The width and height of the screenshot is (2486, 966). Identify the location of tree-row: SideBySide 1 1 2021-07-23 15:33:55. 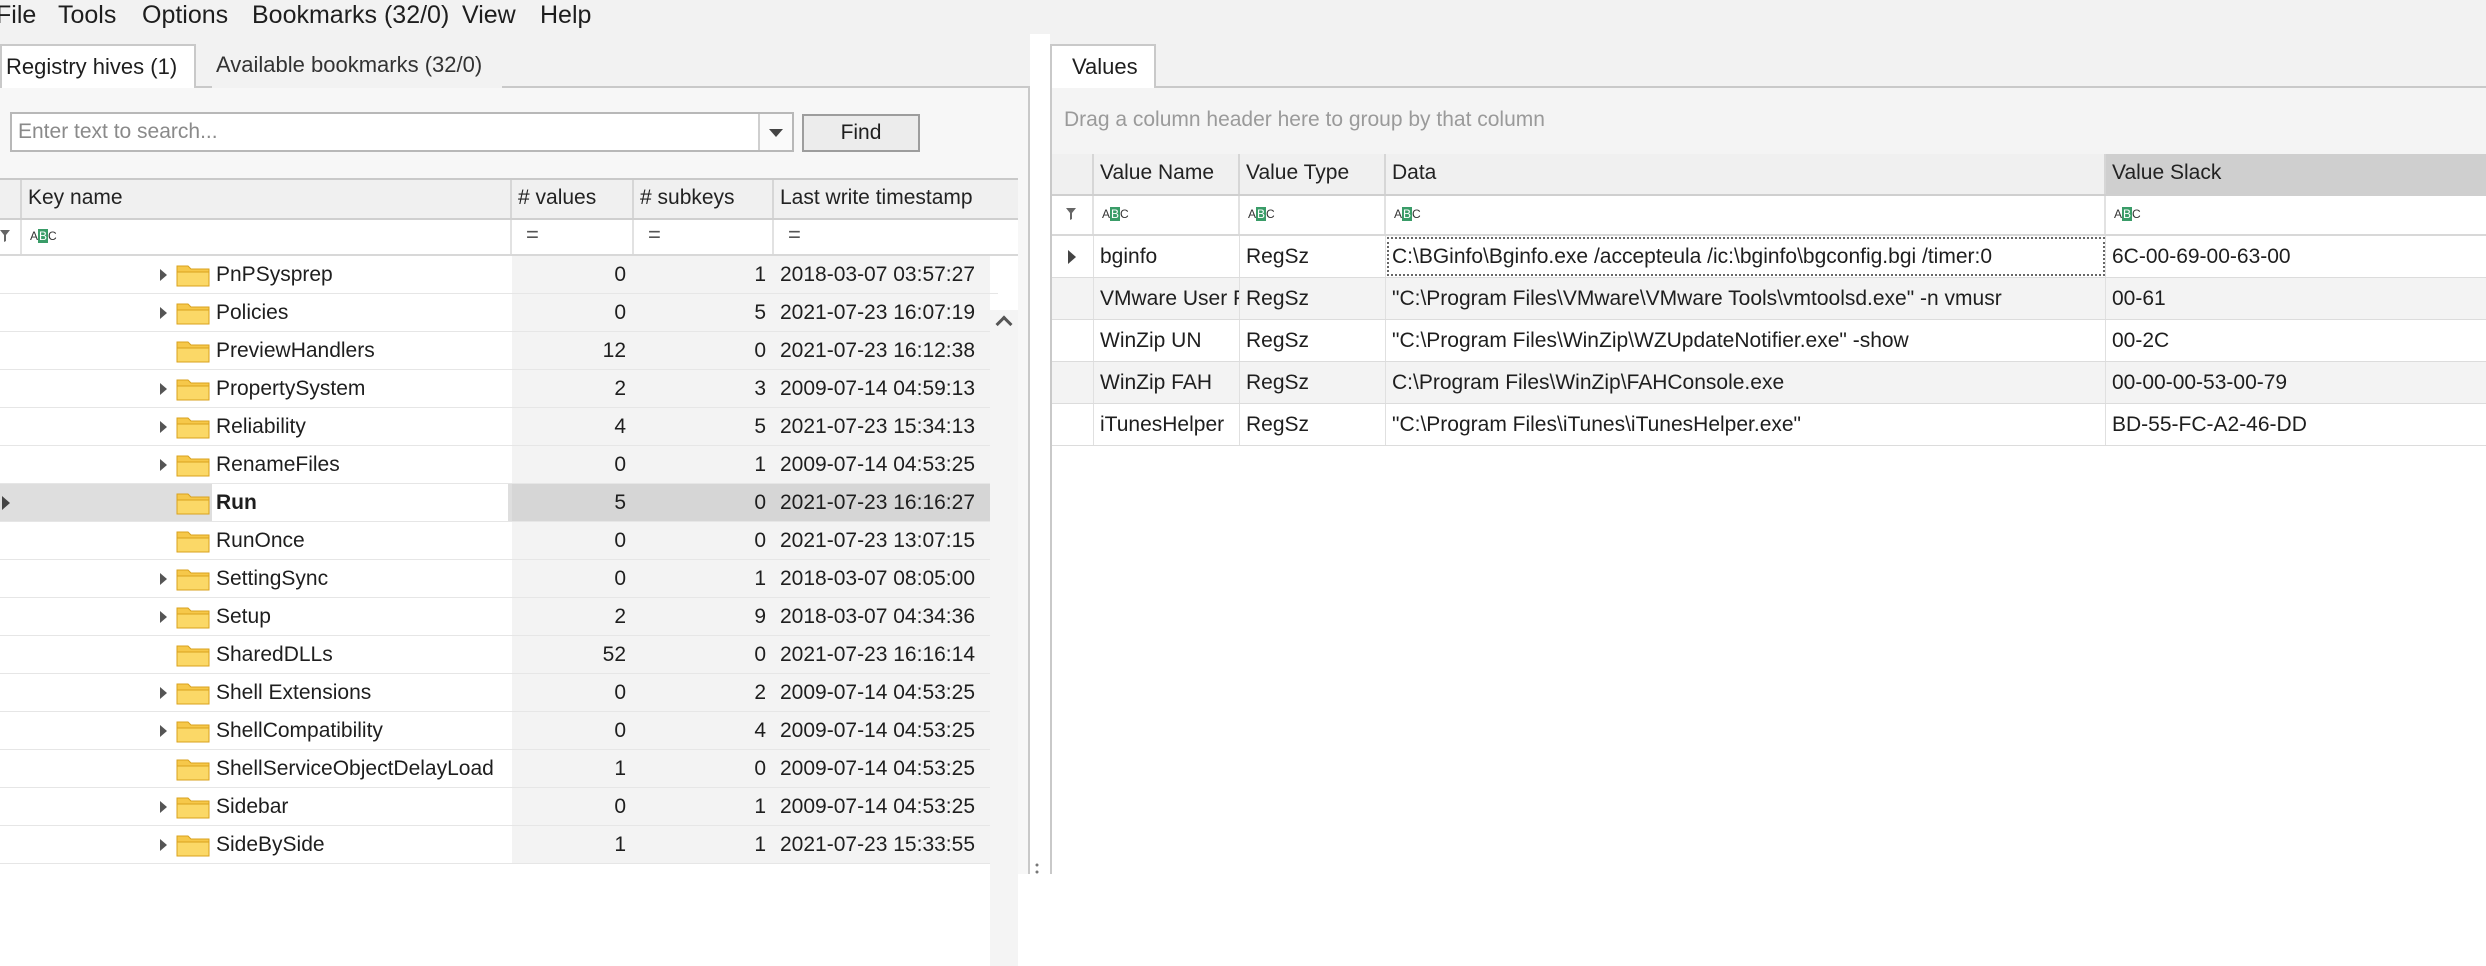
(499, 845).